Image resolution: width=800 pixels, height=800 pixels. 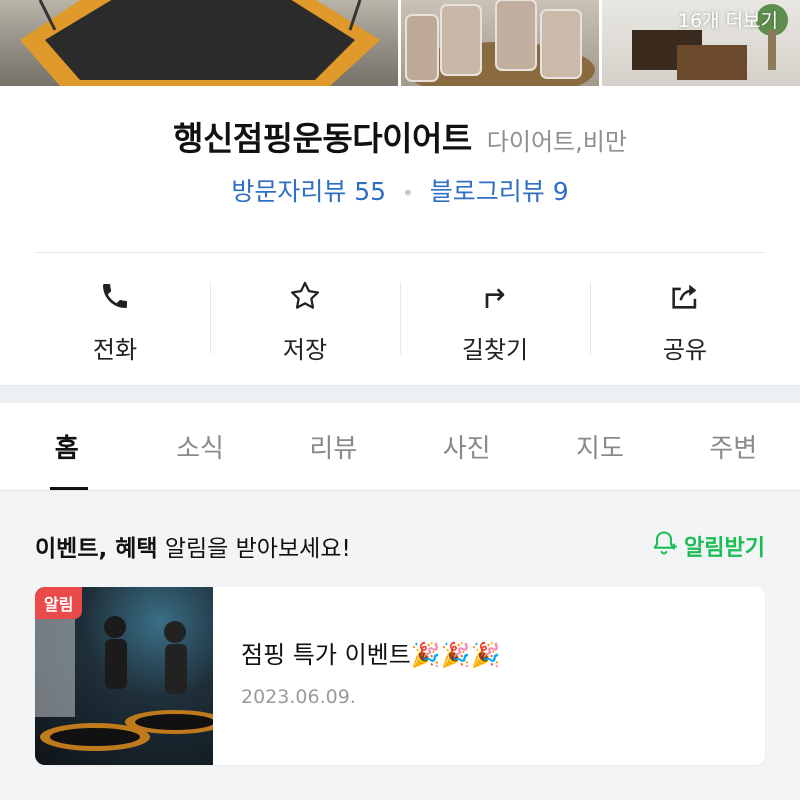 I want to click on tab-news: 소식, so click(x=199, y=446).